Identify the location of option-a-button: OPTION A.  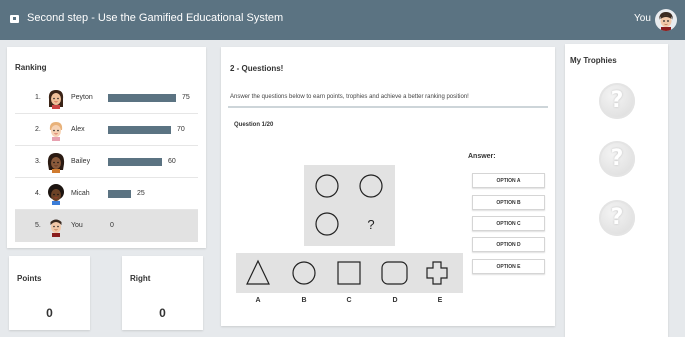
(508, 180).